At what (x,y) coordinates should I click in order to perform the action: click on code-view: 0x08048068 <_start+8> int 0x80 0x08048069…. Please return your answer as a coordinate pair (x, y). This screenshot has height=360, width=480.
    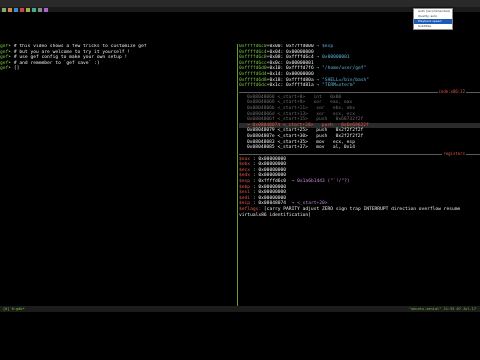
    Looking at the image, I should click on (359, 123).